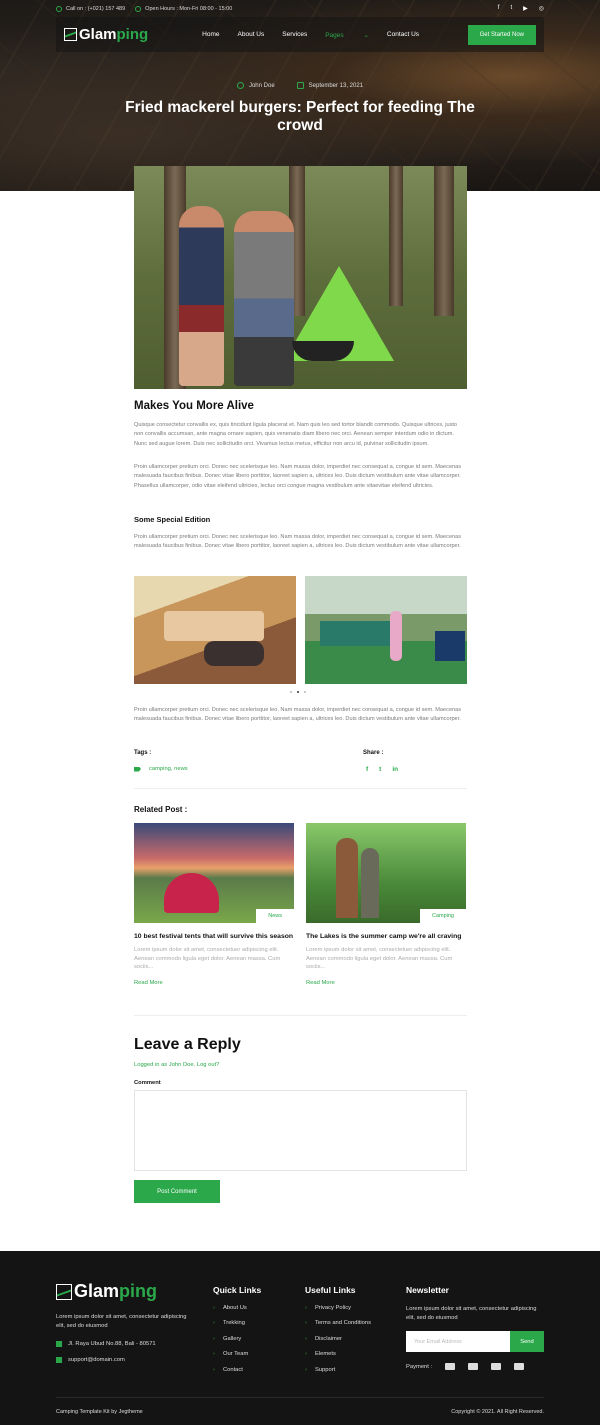 Image resolution: width=600 pixels, height=1425 pixels. Describe the element at coordinates (237, 1312) in the screenshot. I see `footer-link: › About Us` at that location.